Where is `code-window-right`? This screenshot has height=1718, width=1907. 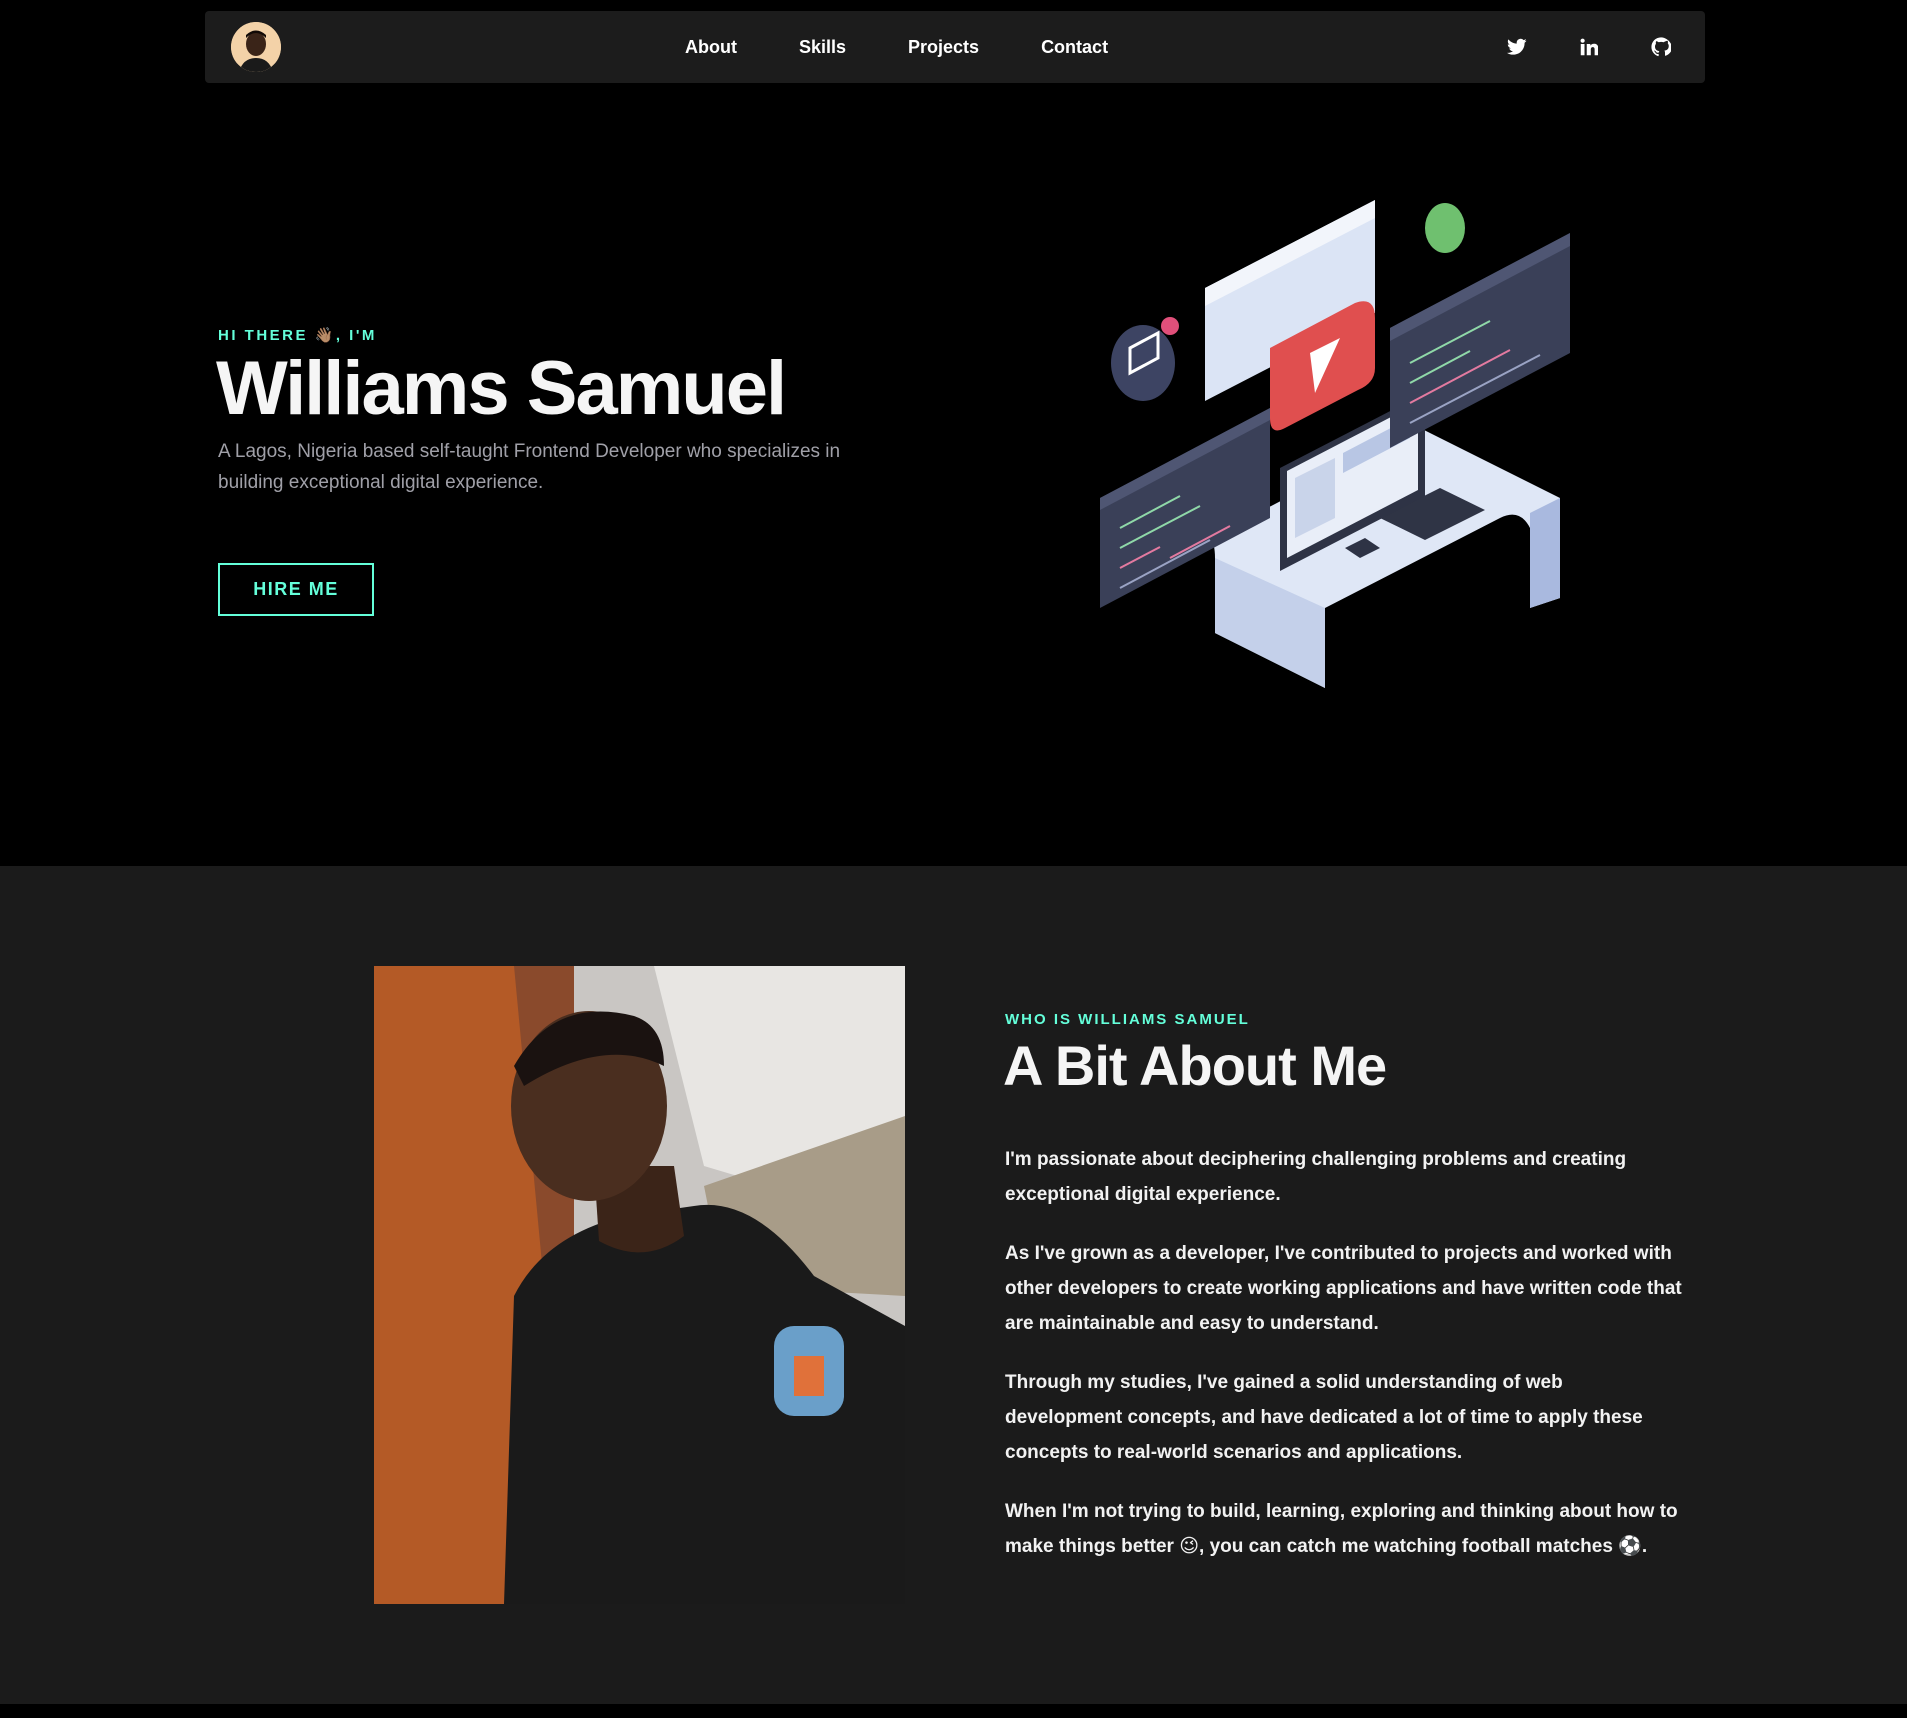 code-window-right is located at coordinates (1480, 340).